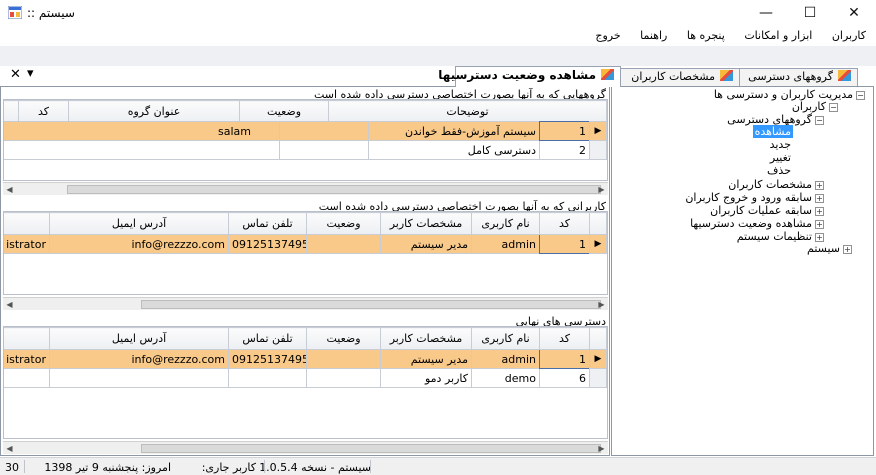 The height and width of the screenshot is (475, 876). I want to click on menu-users: کاربران, so click(850, 36).